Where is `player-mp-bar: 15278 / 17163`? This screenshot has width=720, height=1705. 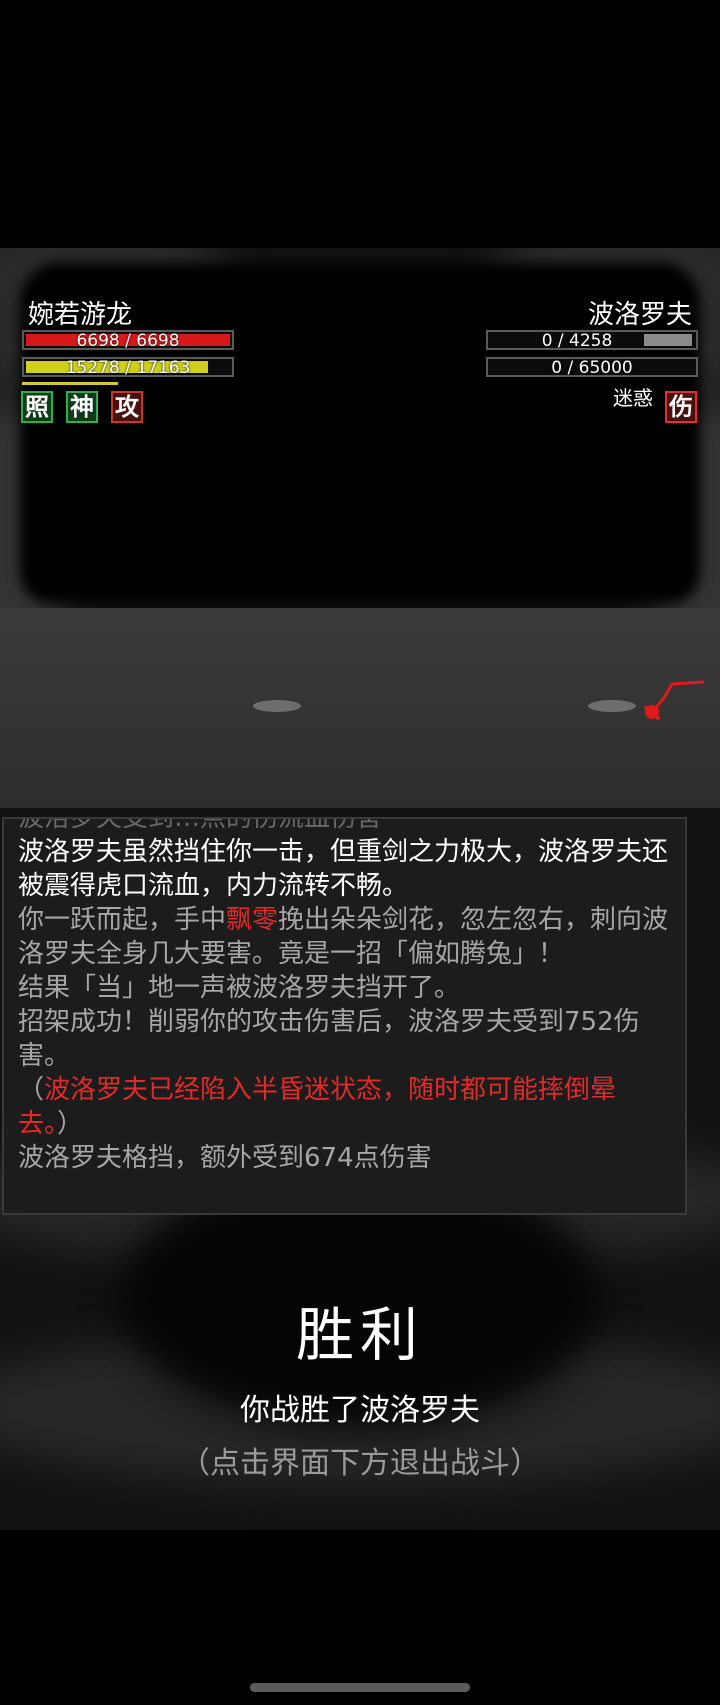
player-mp-bar: 15278 / 17163 is located at coordinates (128, 367).